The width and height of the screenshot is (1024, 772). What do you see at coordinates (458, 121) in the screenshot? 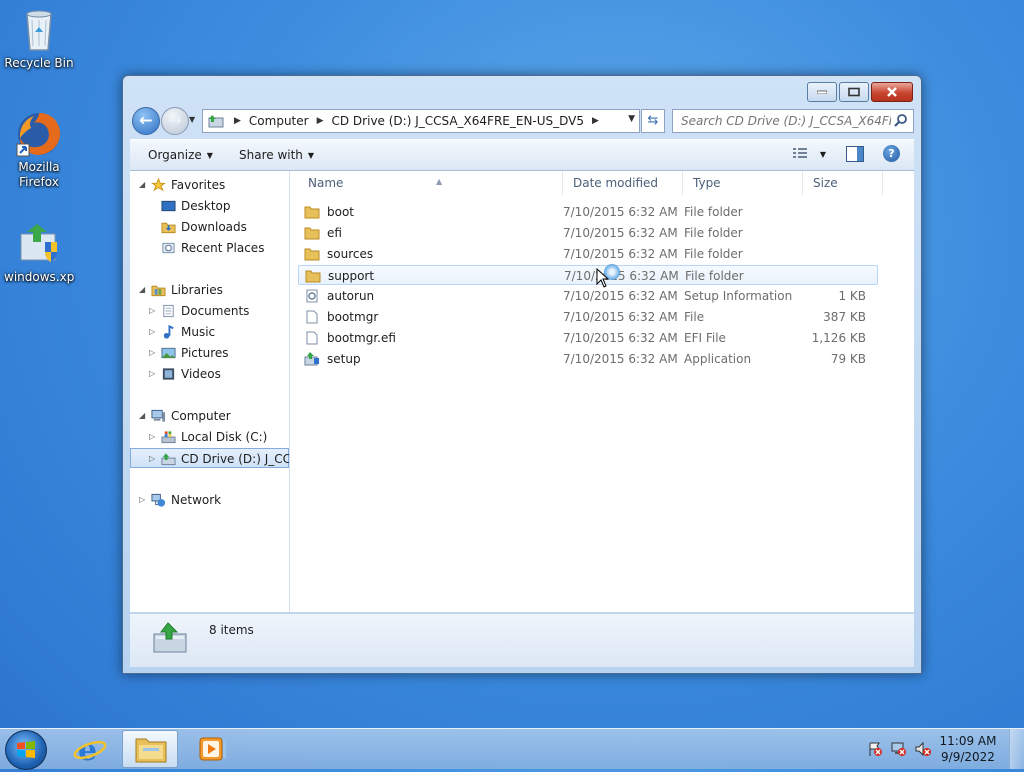
I see `breadcrumb-cd-drive: CD Drive (D:) J_CCSA_X64FRE_EN-US_DV5` at bounding box center [458, 121].